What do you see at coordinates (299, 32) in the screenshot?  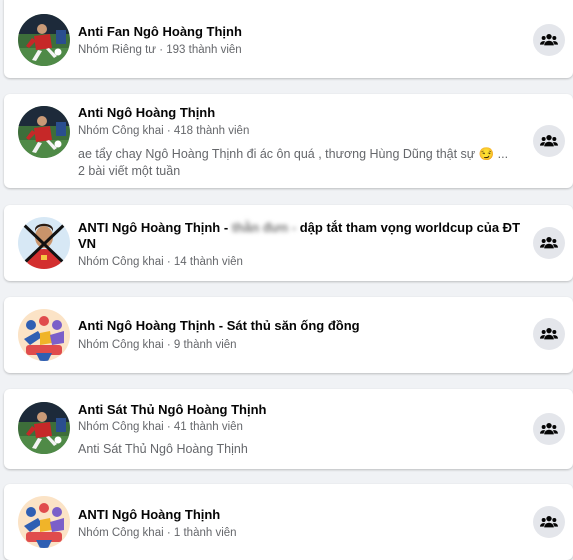 I see `group-title: Anti Fan Ngô Hoàng Thịnh` at bounding box center [299, 32].